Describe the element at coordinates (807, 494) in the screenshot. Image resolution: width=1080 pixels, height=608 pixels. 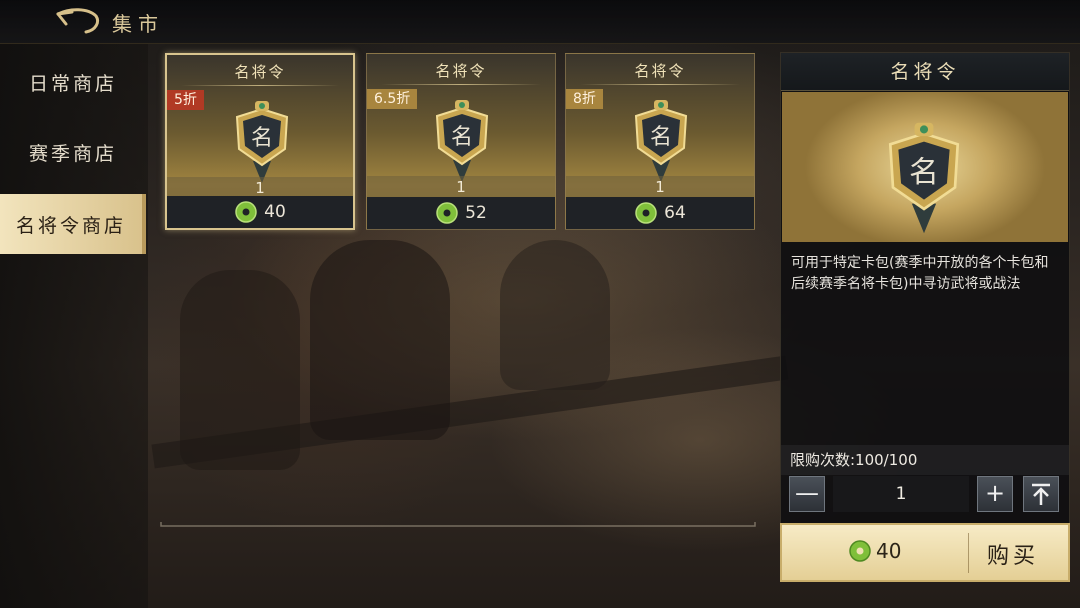
I see `decrease-button: —` at that location.